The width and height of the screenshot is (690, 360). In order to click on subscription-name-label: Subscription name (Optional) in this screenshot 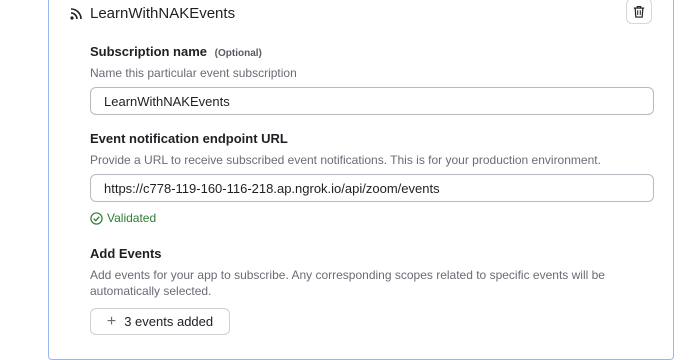, I will do `click(176, 51)`.